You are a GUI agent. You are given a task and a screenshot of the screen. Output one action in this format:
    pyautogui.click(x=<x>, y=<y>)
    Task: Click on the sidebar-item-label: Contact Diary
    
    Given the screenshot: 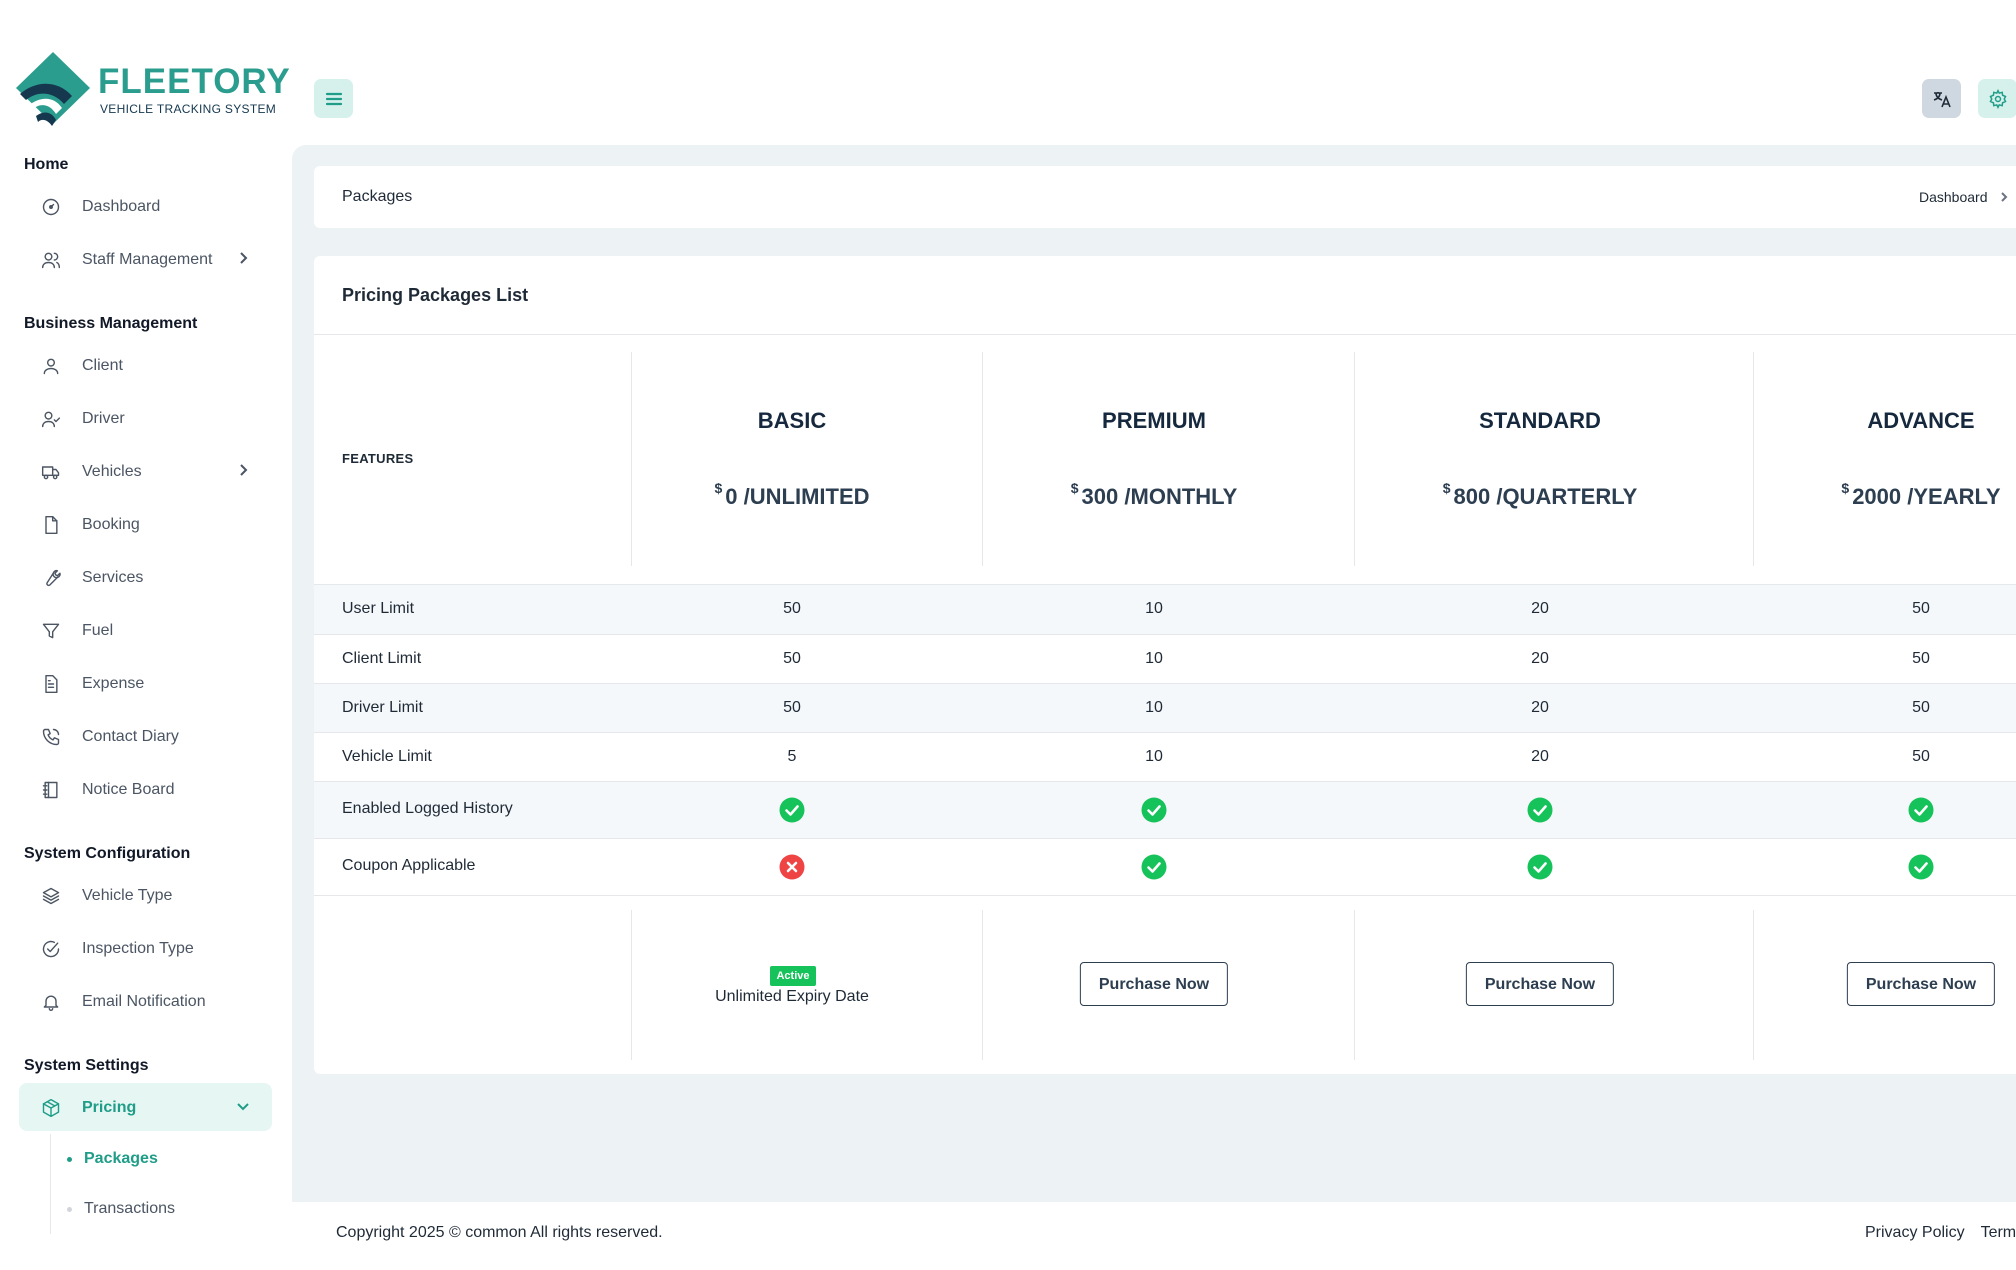 What is the action you would take?
    pyautogui.click(x=130, y=736)
    